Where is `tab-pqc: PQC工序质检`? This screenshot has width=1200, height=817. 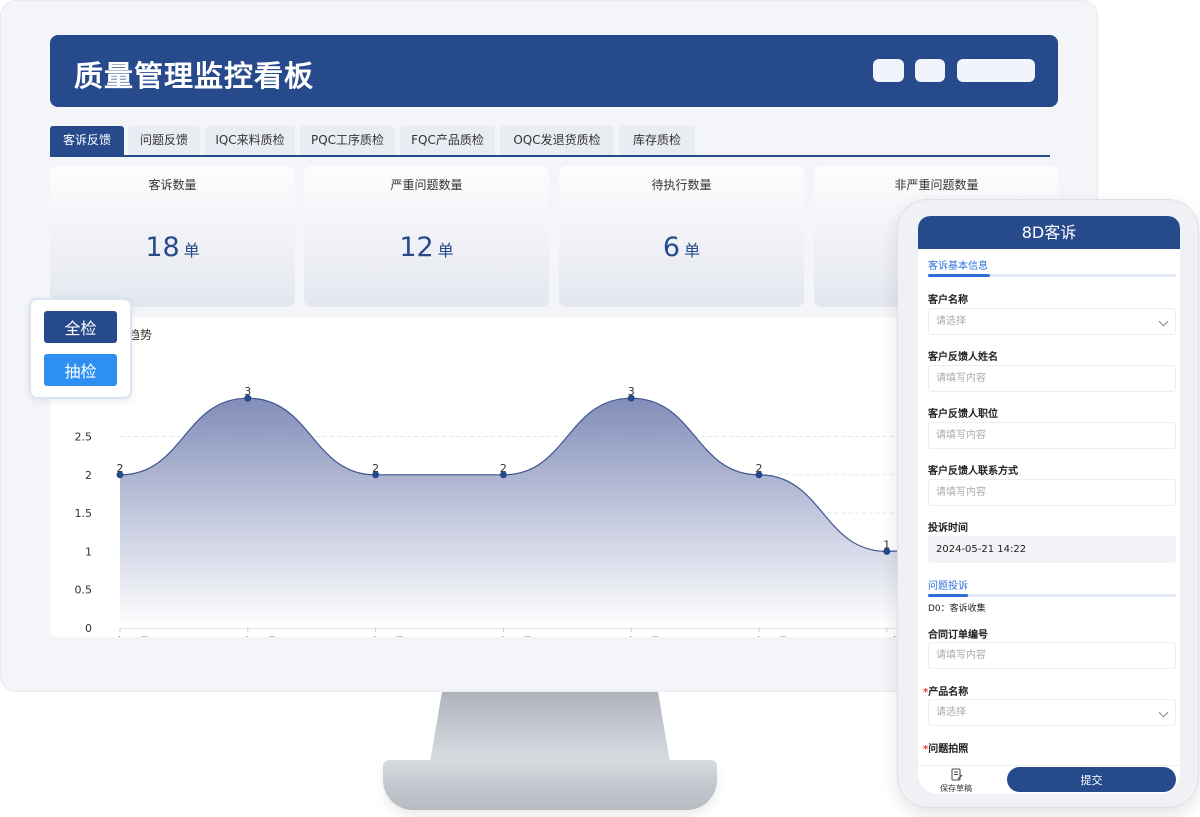 tab-pqc: PQC工序质检 is located at coordinates (347, 140).